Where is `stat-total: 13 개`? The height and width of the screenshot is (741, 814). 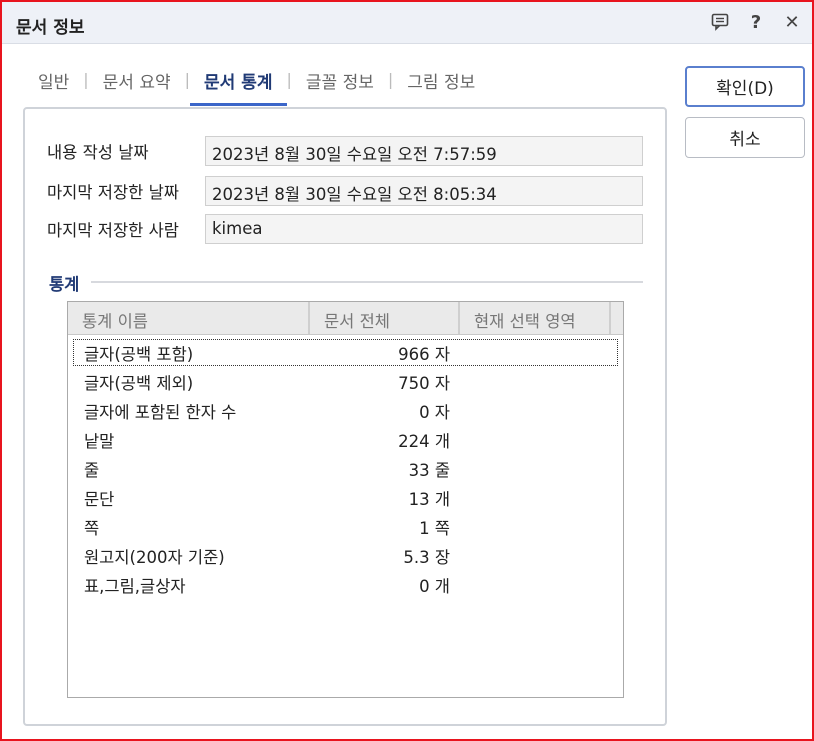
stat-total: 13 개 is located at coordinates (429, 499).